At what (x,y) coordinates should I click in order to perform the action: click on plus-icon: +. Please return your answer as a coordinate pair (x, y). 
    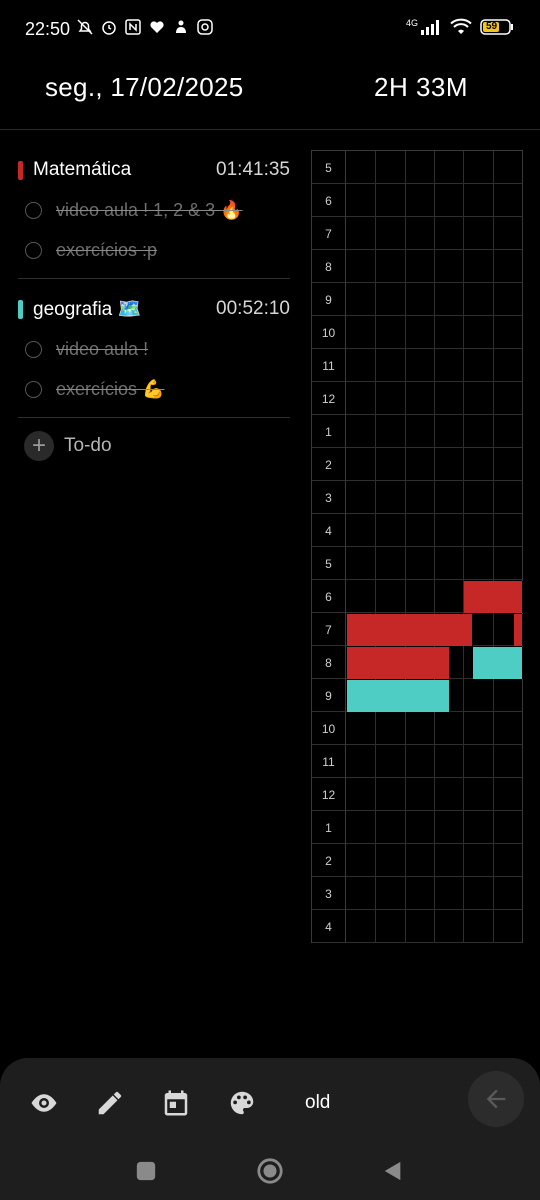
    Looking at the image, I should click on (39, 446).